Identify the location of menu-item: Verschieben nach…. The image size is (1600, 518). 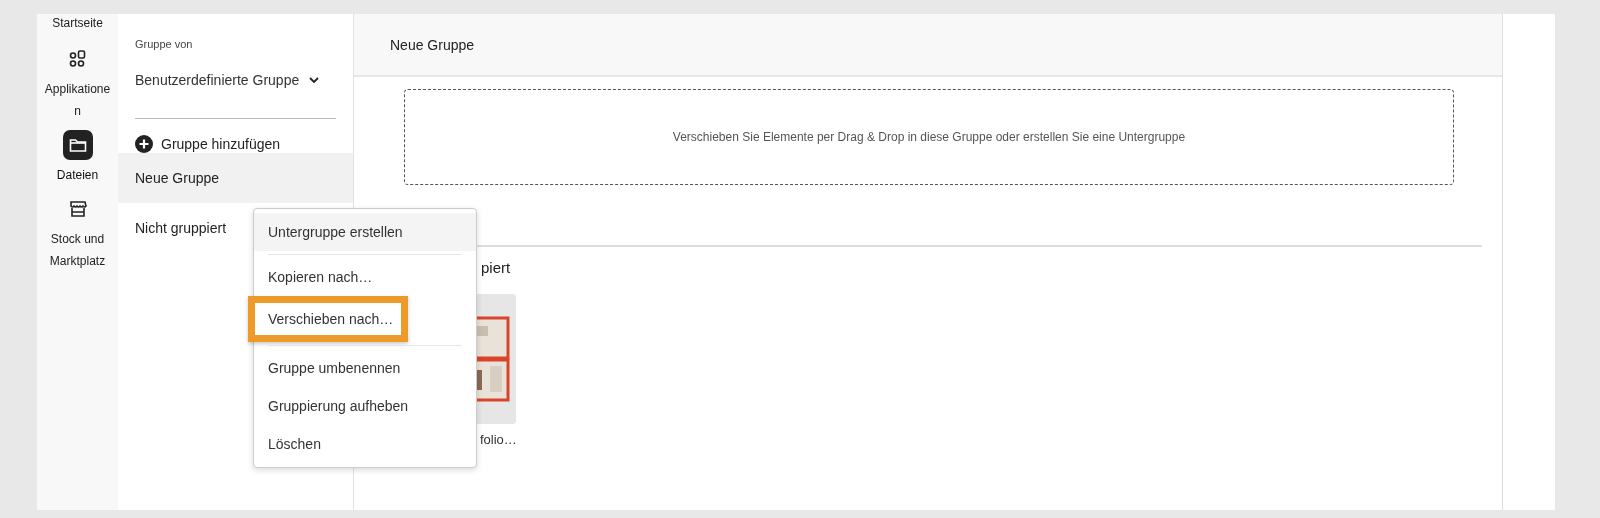
(328, 319).